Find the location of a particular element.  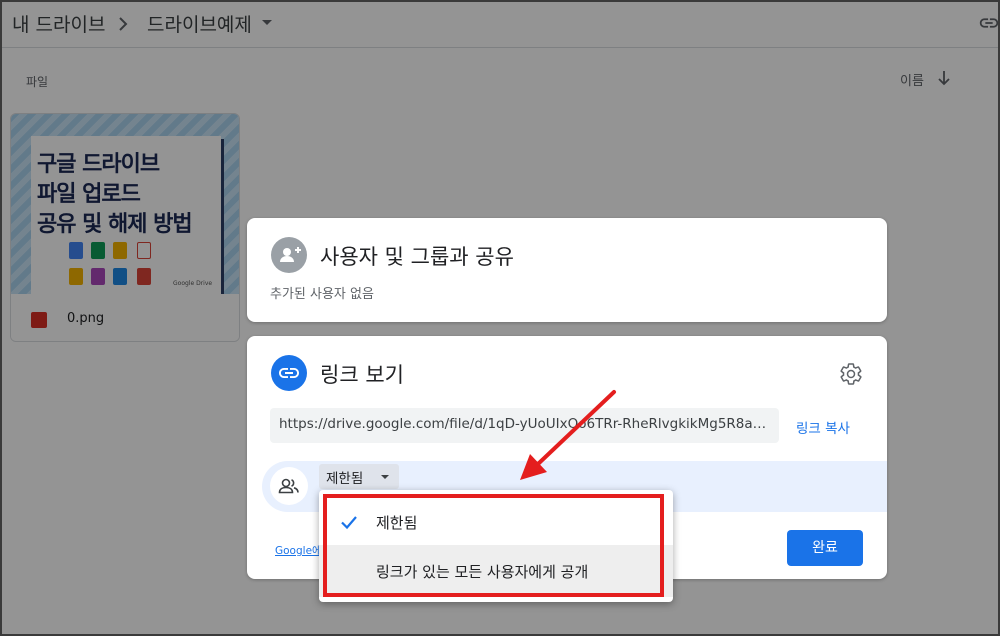

access-level-value: 제한됨 is located at coordinates (345, 479).